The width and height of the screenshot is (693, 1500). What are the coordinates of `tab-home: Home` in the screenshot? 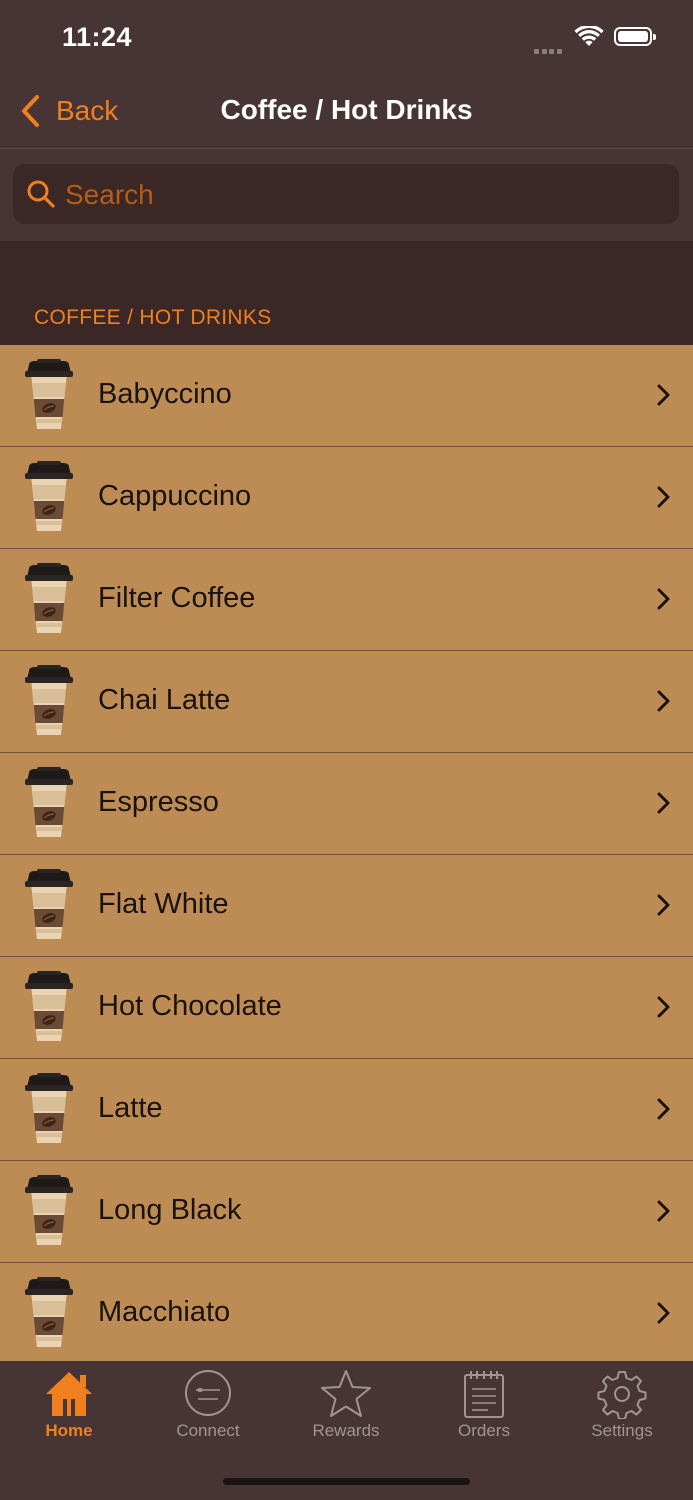 It's located at (69, 1406).